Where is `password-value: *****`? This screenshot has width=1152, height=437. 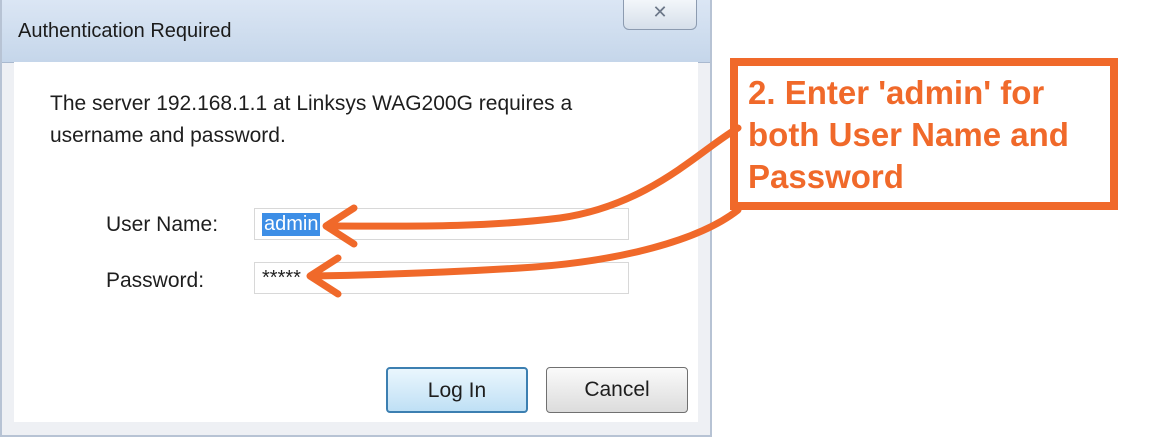 password-value: ***** is located at coordinates (281, 278).